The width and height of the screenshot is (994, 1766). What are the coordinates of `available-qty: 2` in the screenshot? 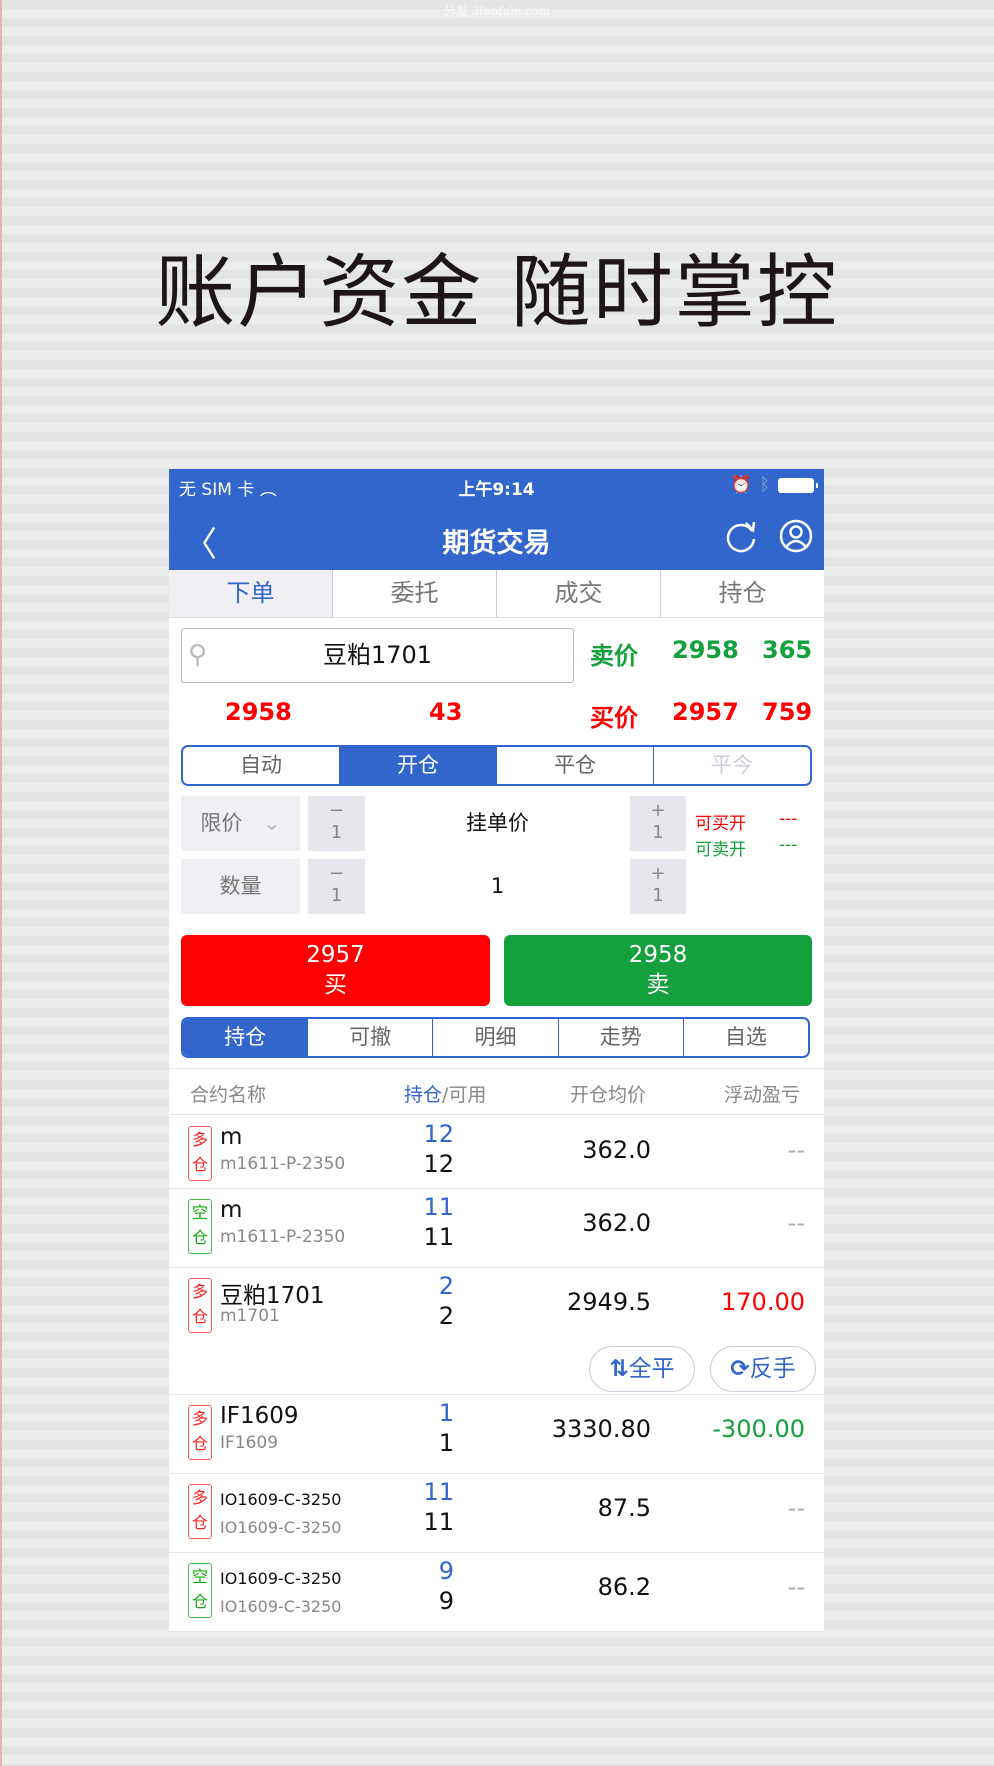 It's located at (446, 1316).